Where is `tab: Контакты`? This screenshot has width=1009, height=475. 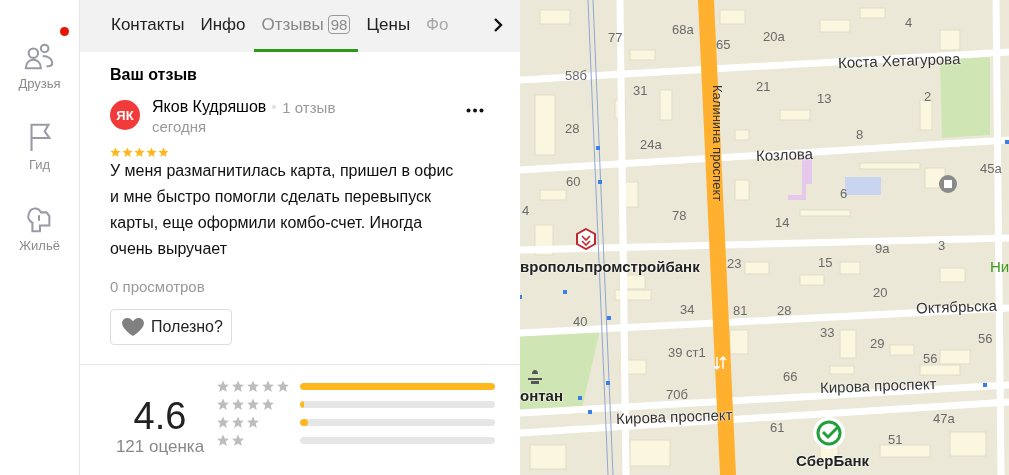
tab: Контакты is located at coordinates (148, 26).